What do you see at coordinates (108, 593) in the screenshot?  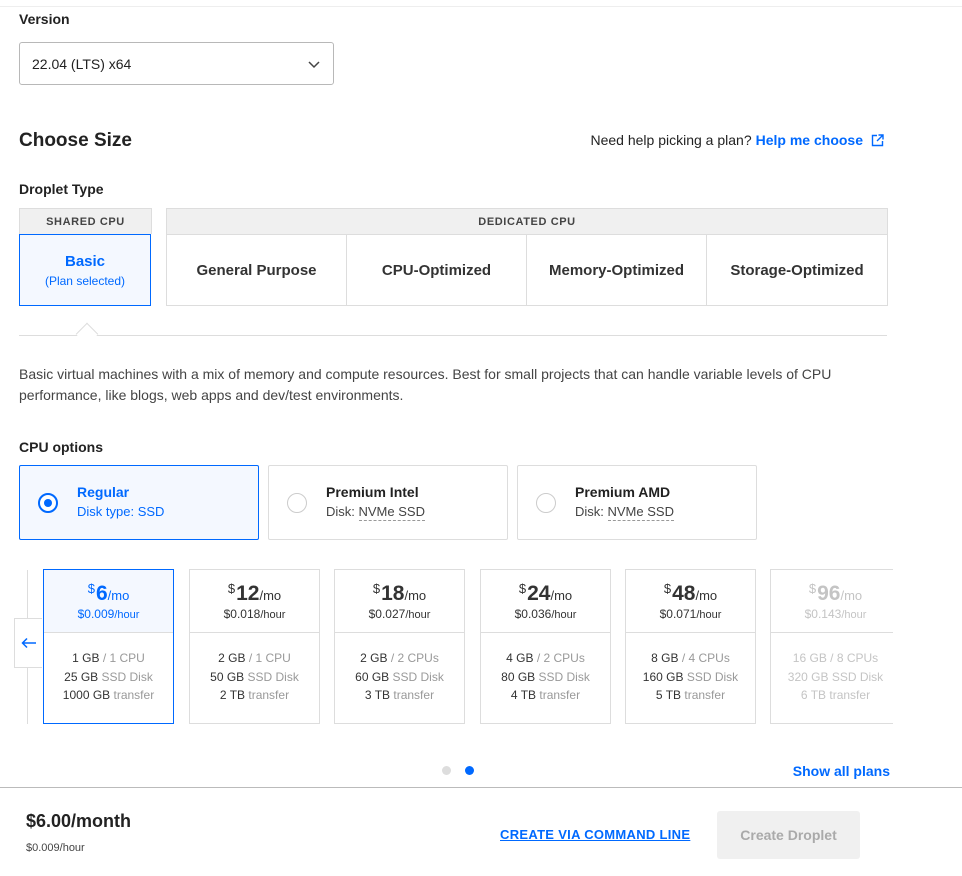 I see `plan-monthly-price: $6/mo` at bounding box center [108, 593].